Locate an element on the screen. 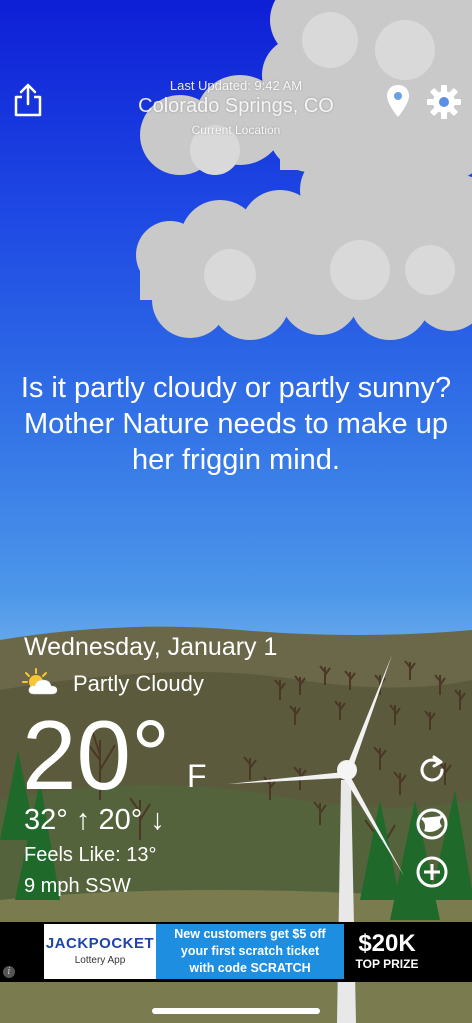 This screenshot has width=472, height=1023. temperature-unit: F is located at coordinates (197, 776).